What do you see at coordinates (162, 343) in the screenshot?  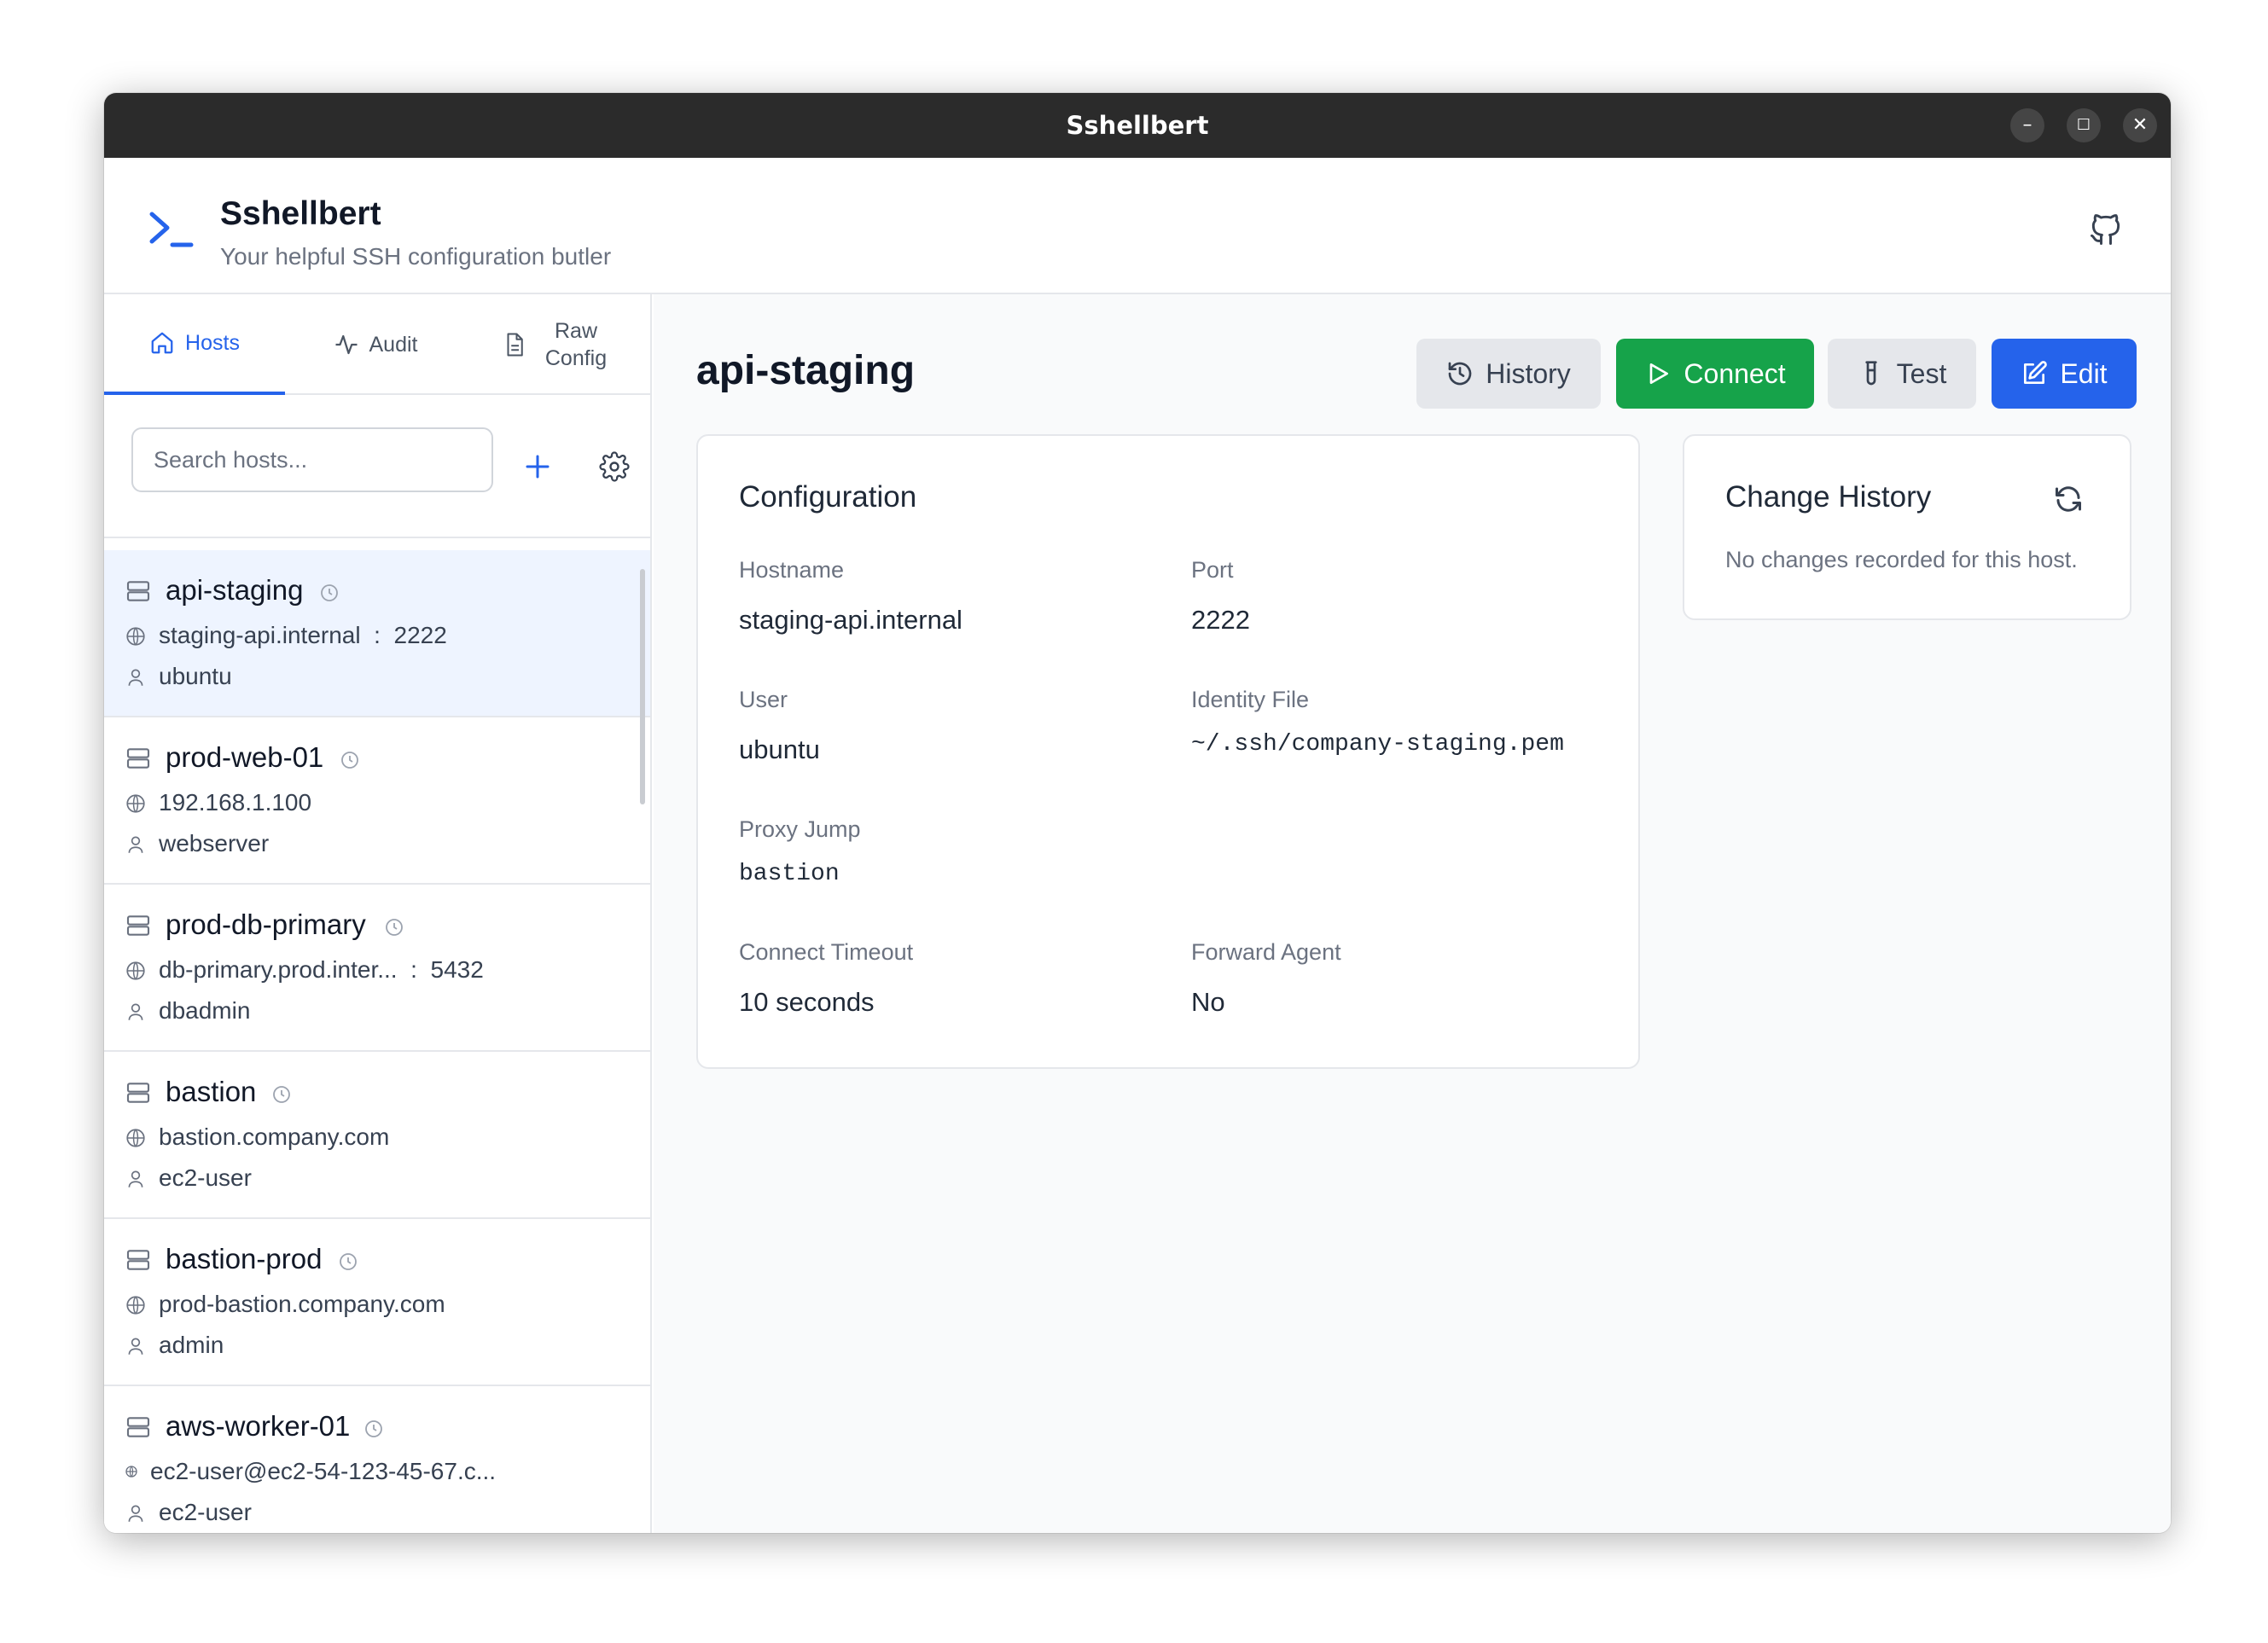 I see `home-icon` at bounding box center [162, 343].